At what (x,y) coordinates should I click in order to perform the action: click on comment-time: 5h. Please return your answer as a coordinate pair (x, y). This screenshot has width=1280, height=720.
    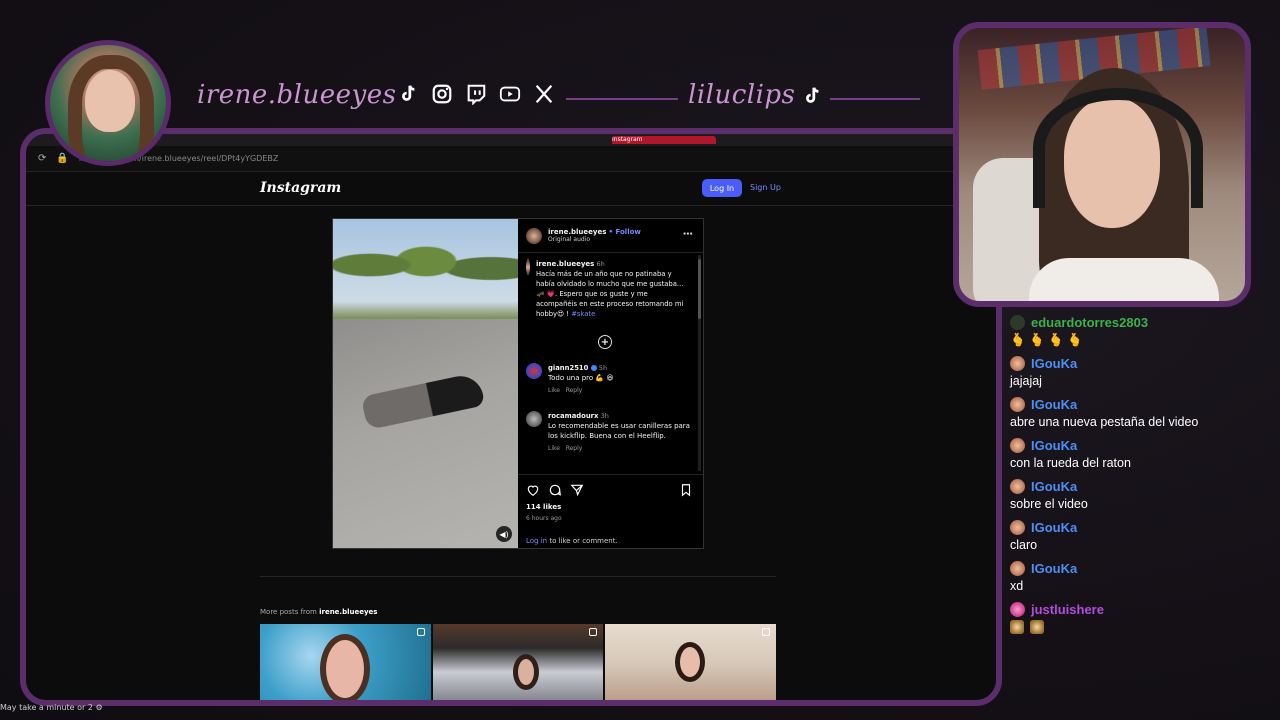
    Looking at the image, I should click on (603, 368).